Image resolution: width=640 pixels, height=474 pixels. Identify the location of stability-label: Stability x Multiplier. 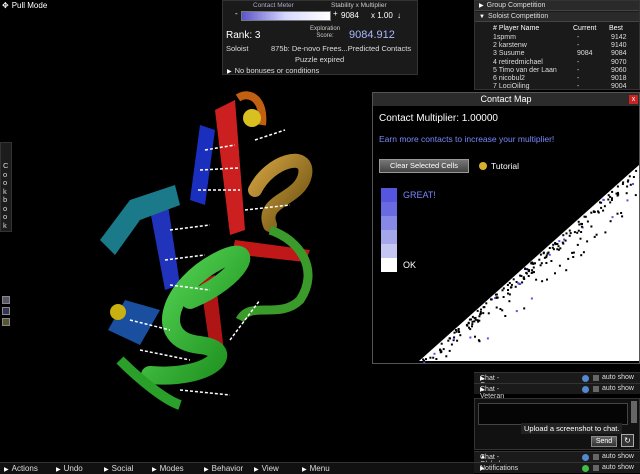
(359, 5).